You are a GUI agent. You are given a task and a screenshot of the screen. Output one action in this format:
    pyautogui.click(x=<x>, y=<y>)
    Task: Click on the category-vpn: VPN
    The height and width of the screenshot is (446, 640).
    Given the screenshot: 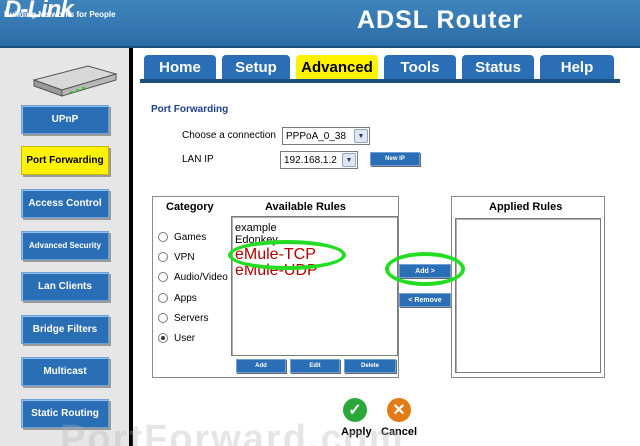 What is the action you would take?
    pyautogui.click(x=176, y=257)
    